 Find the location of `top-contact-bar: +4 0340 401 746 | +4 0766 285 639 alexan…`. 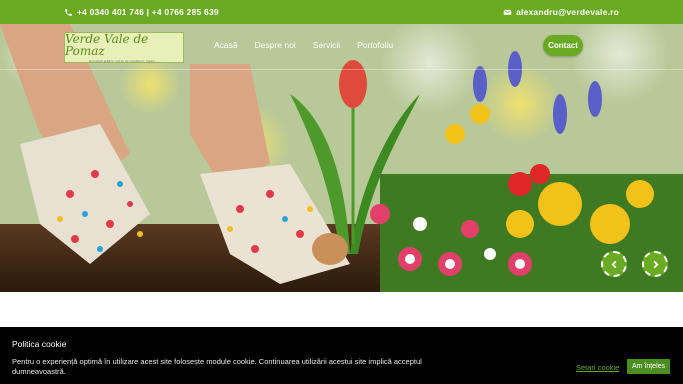

top-contact-bar: +4 0340 401 746 | +4 0766 285 639 alexan… is located at coordinates (341, 12).